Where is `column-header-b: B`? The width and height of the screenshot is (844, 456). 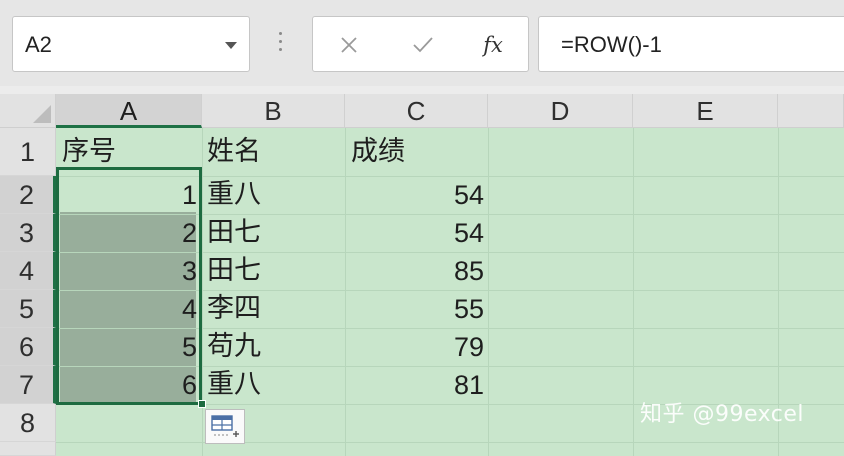 column-header-b: B is located at coordinates (273, 111).